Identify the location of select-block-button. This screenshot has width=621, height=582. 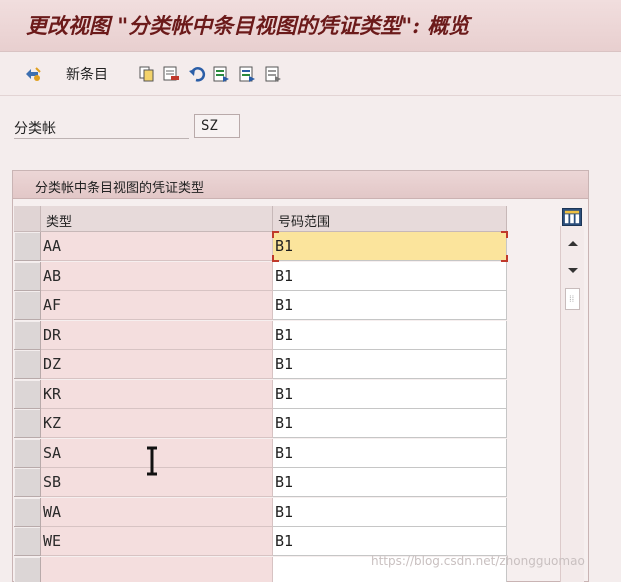
(247, 74).